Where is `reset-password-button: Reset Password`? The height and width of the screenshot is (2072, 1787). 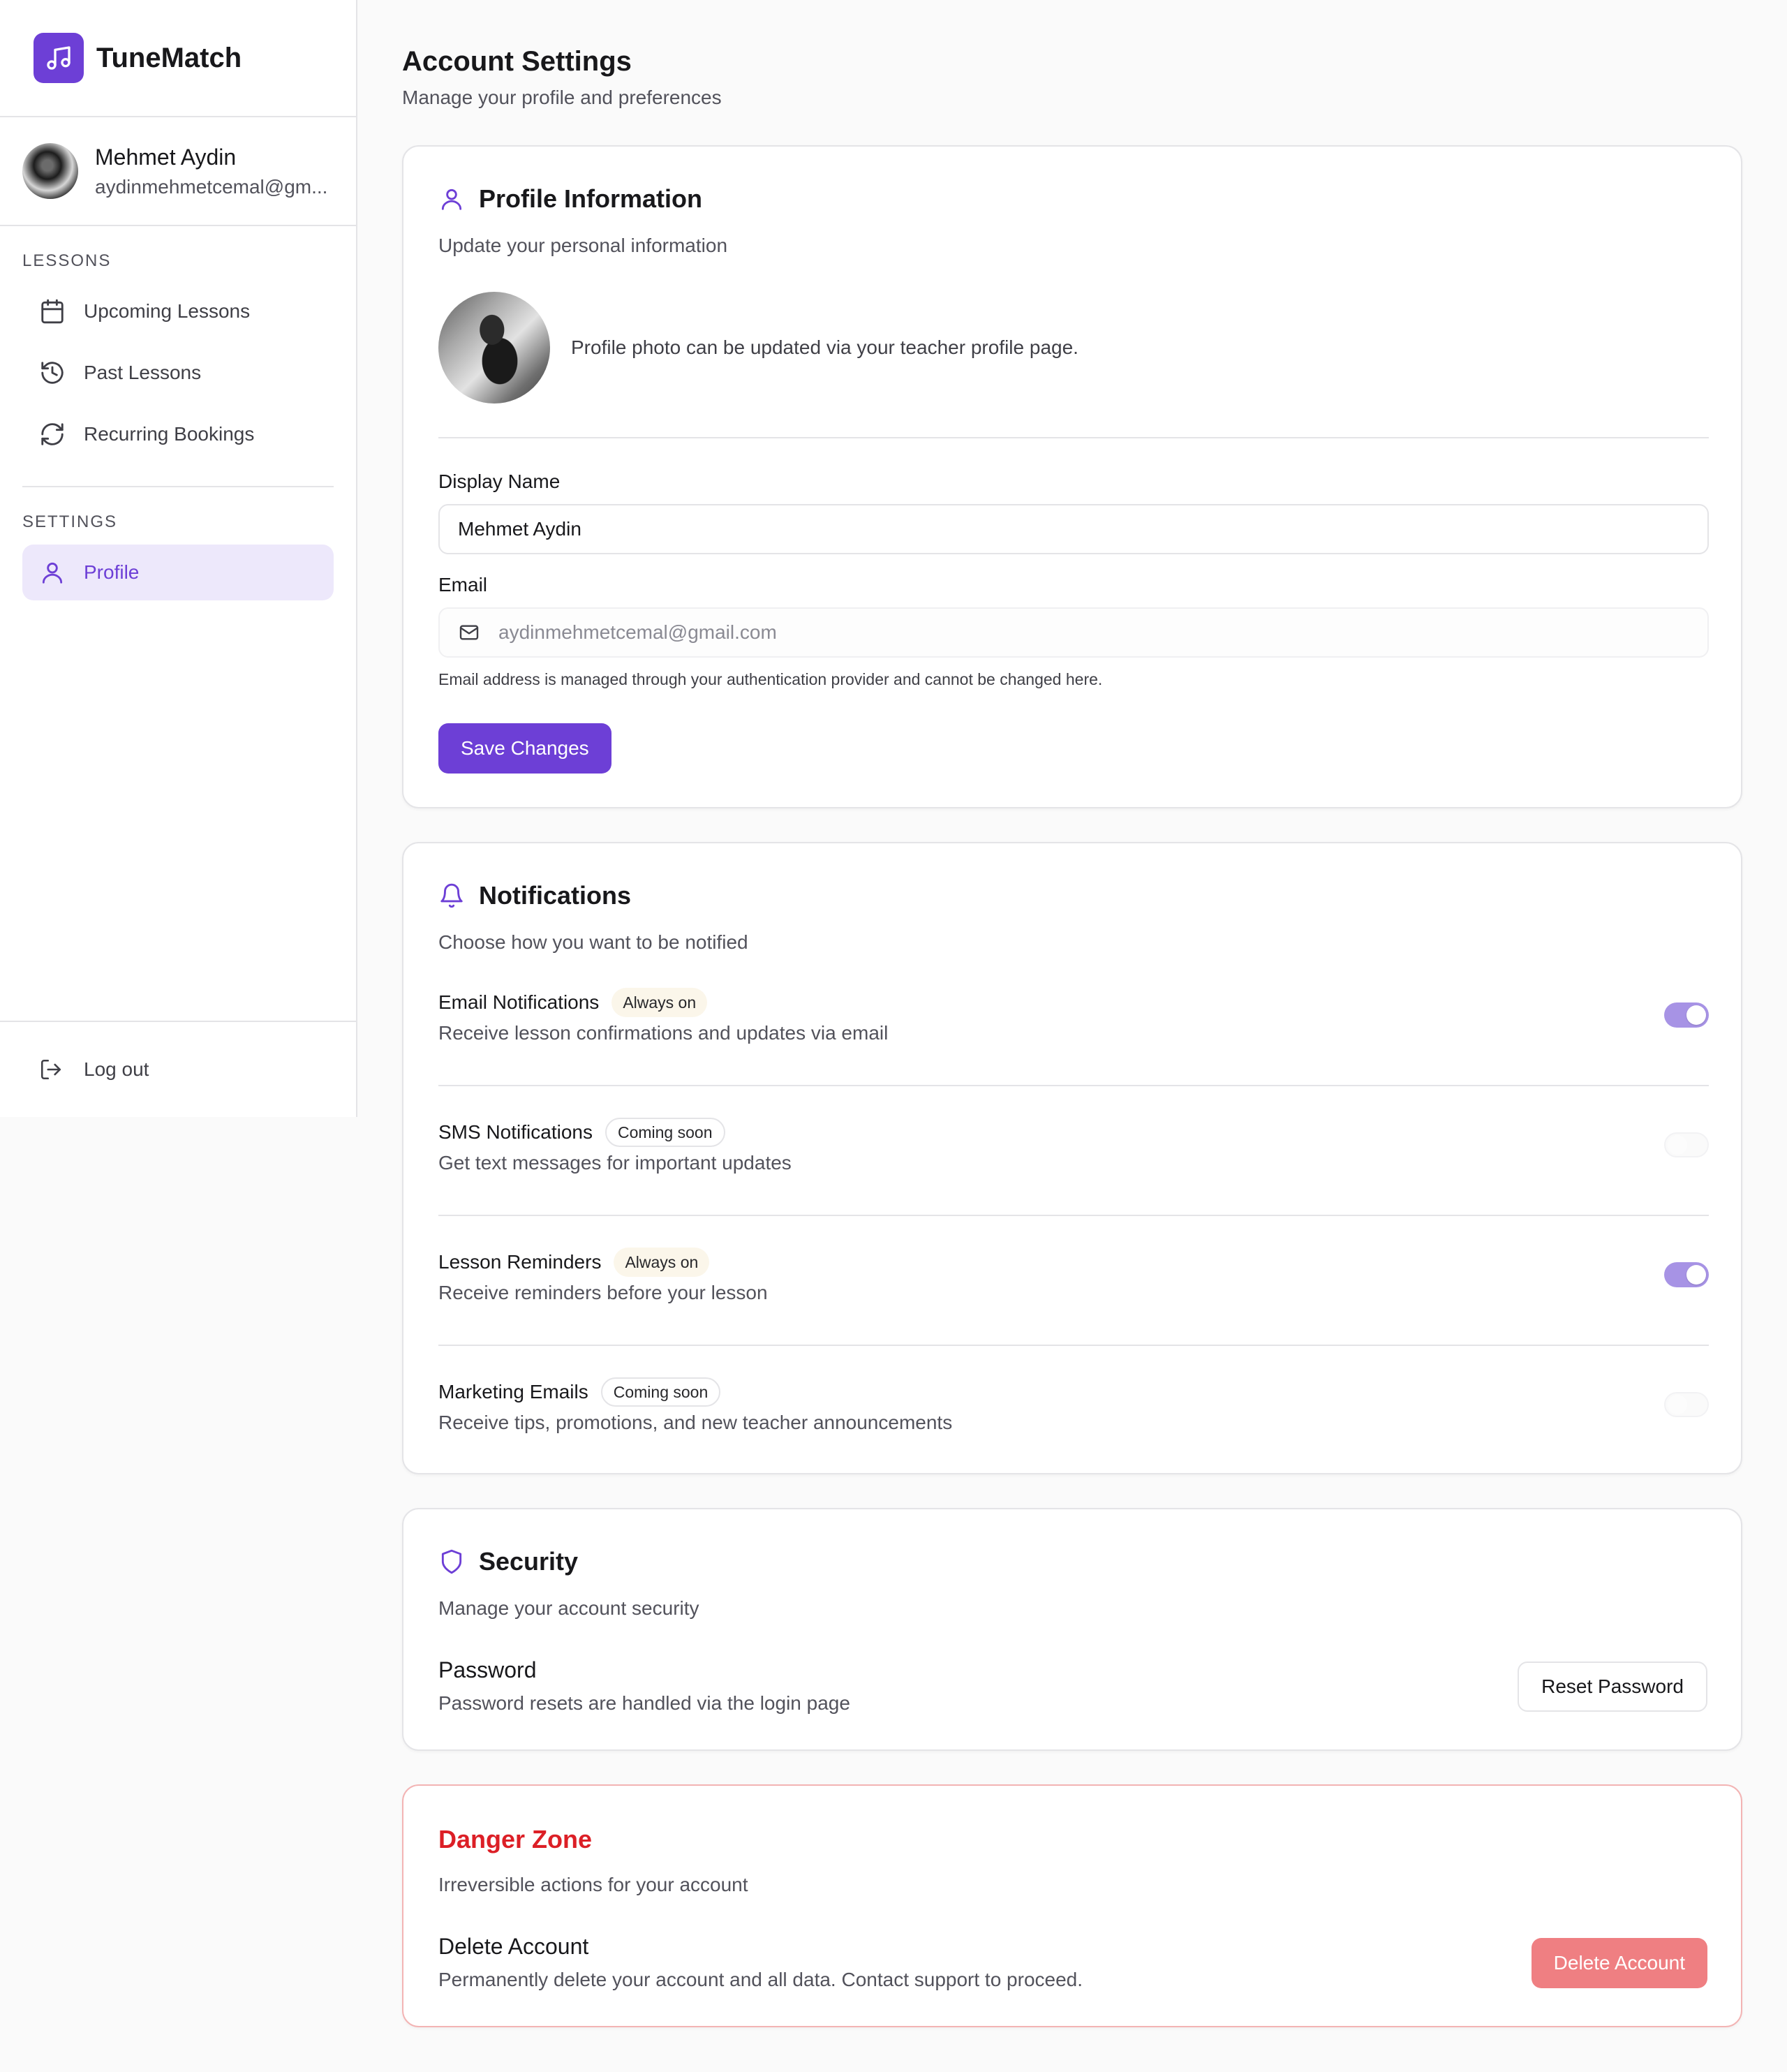
reset-password-button: Reset Password is located at coordinates (1612, 1687).